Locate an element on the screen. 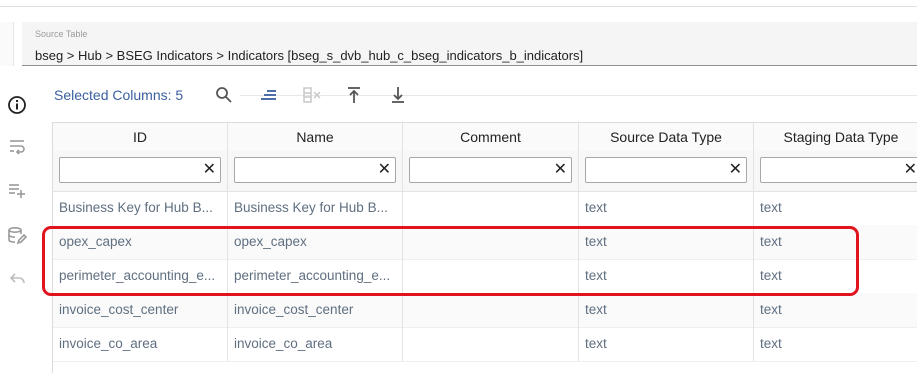 This screenshot has width=917, height=373. cell-id: invoice_cost_center is located at coordinates (140, 310).